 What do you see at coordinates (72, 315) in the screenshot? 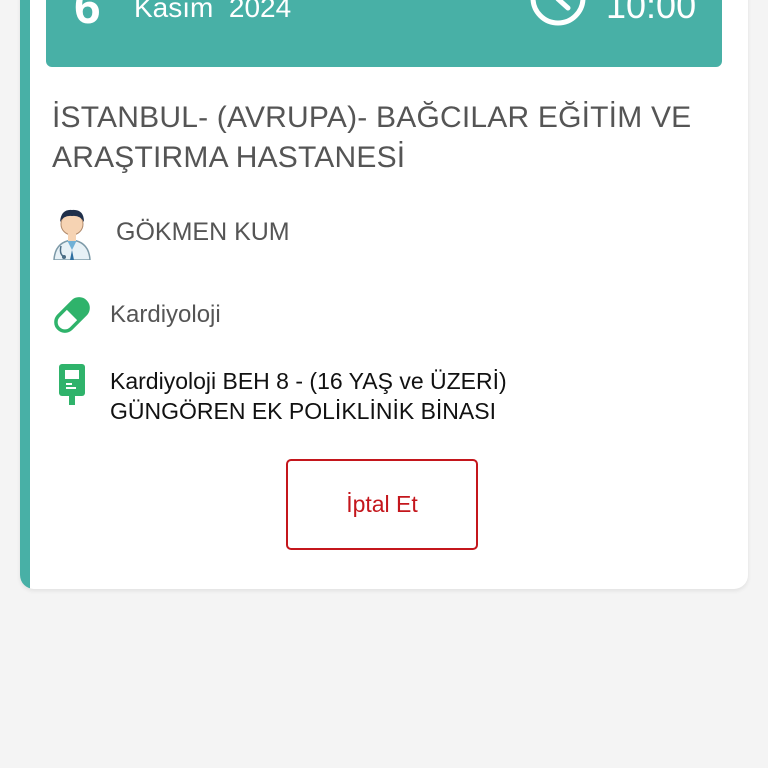
I see `pill-icon` at bounding box center [72, 315].